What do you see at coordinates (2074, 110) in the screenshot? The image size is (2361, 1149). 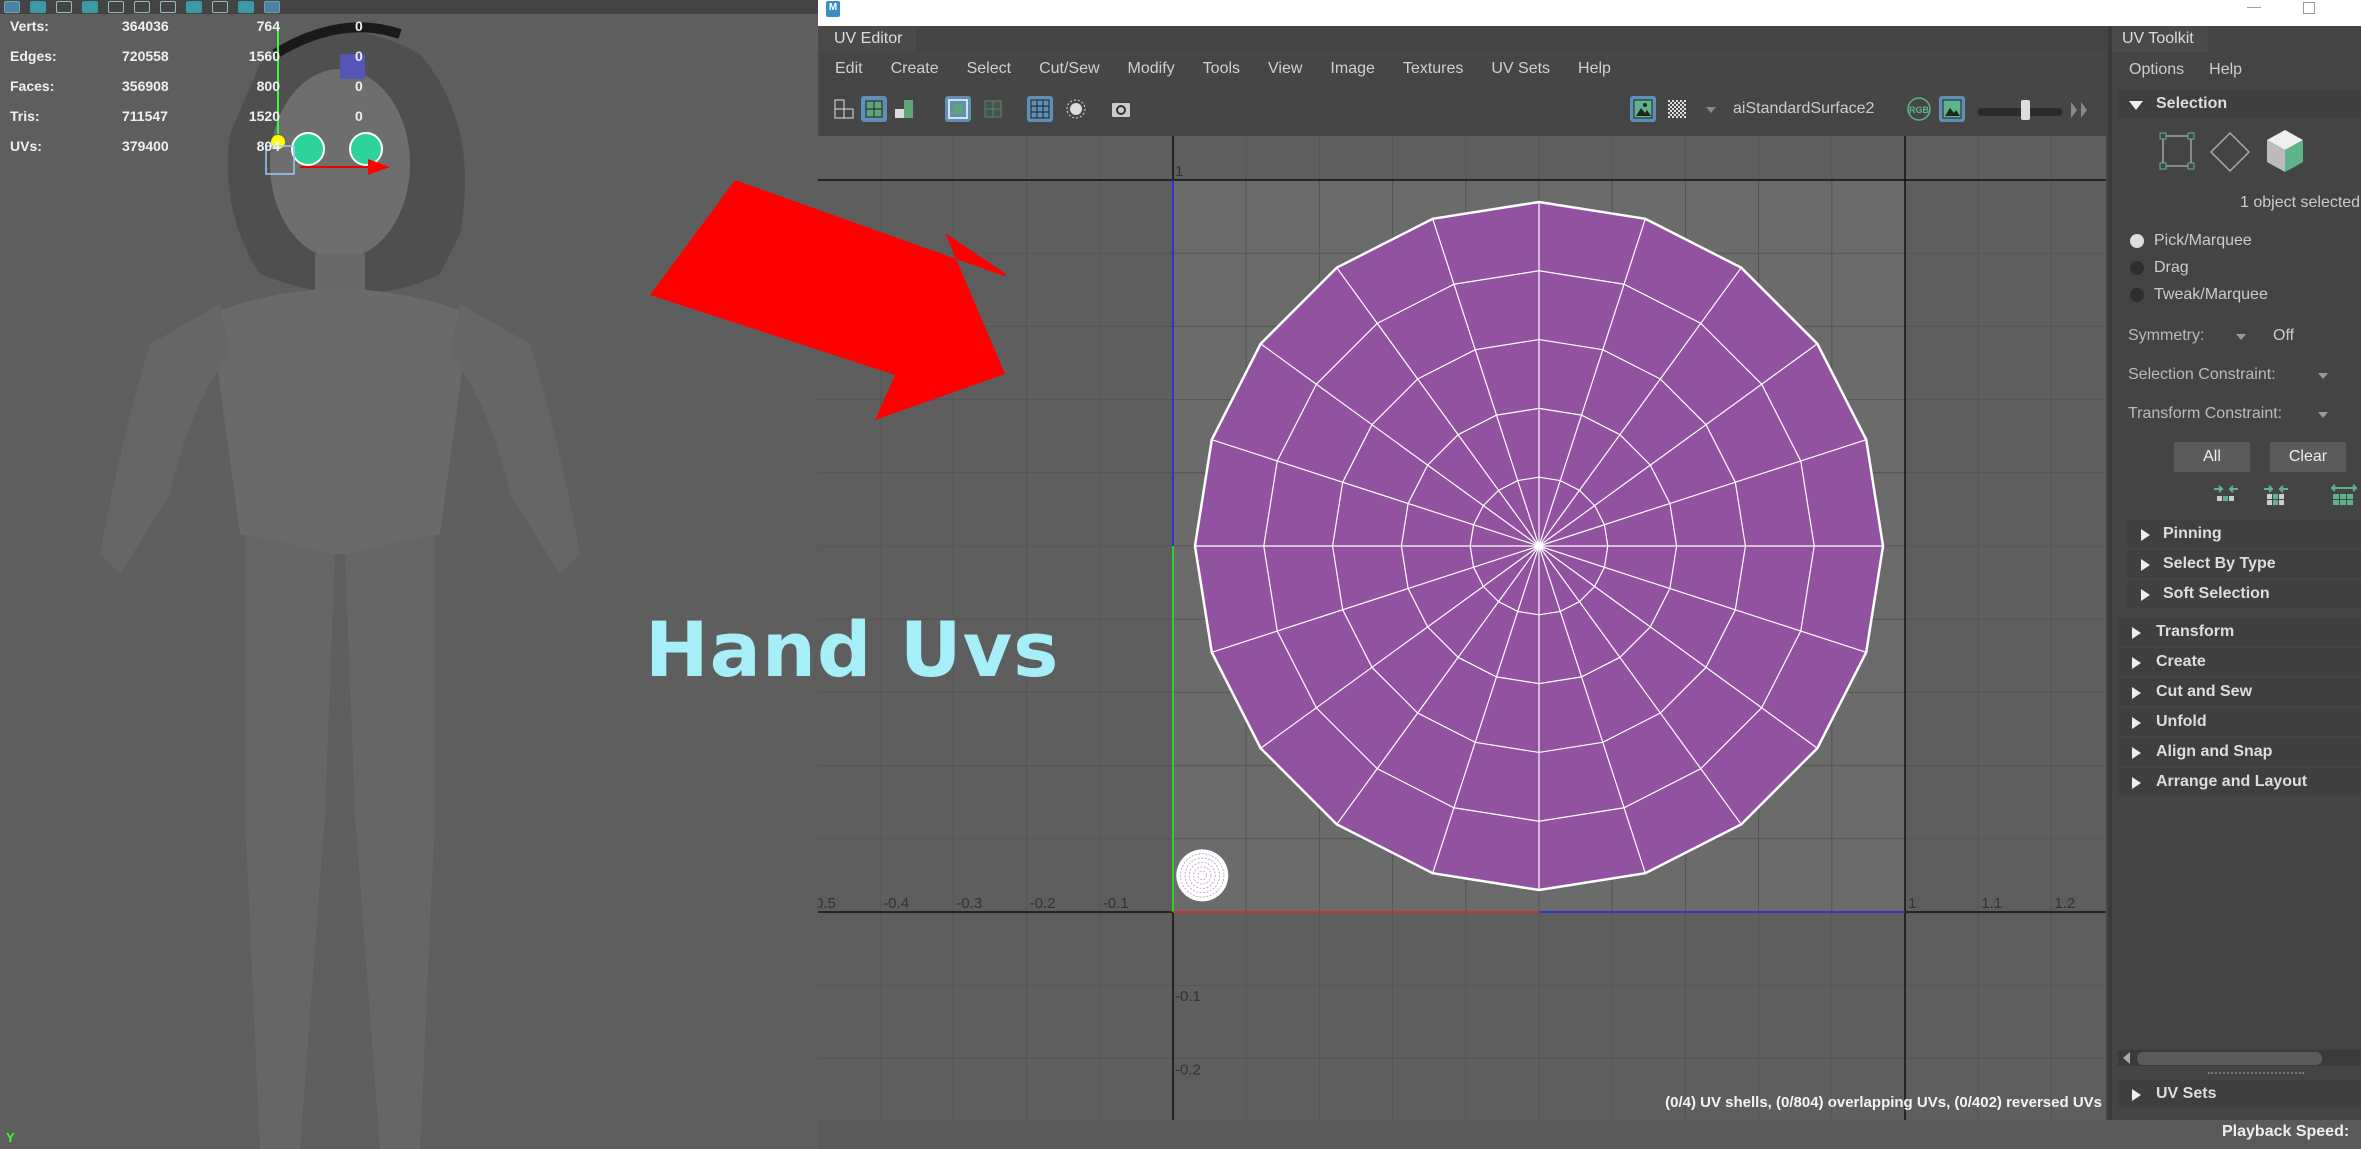 I see `toolbar-expand-icon` at bounding box center [2074, 110].